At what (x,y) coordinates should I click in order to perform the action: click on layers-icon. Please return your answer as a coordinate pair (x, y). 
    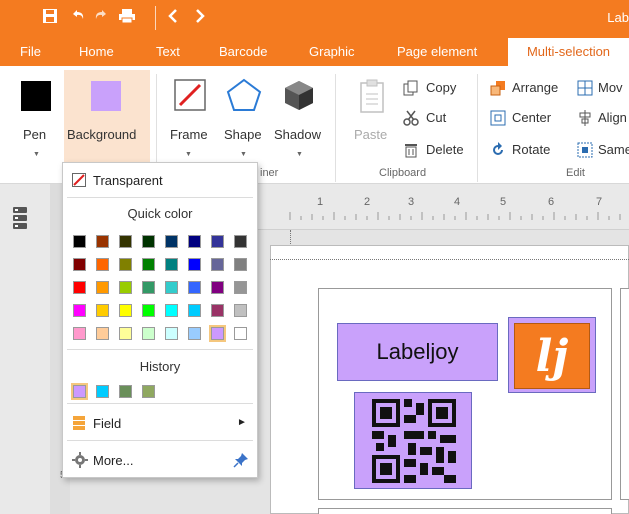
    Looking at the image, I should click on (20, 219).